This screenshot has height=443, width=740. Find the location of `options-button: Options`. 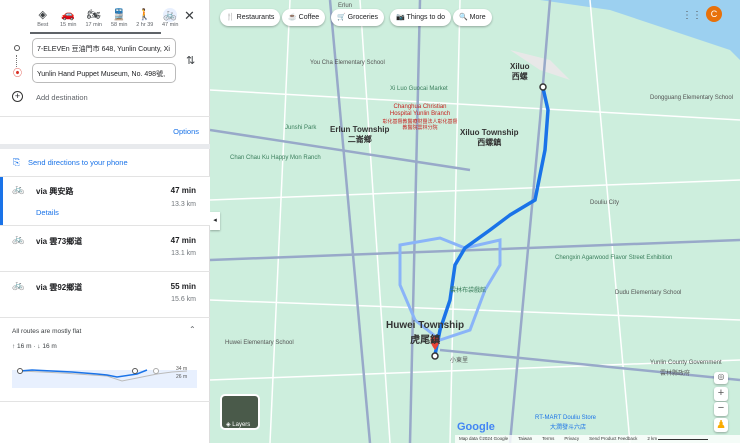

options-button: Options is located at coordinates (186, 131).